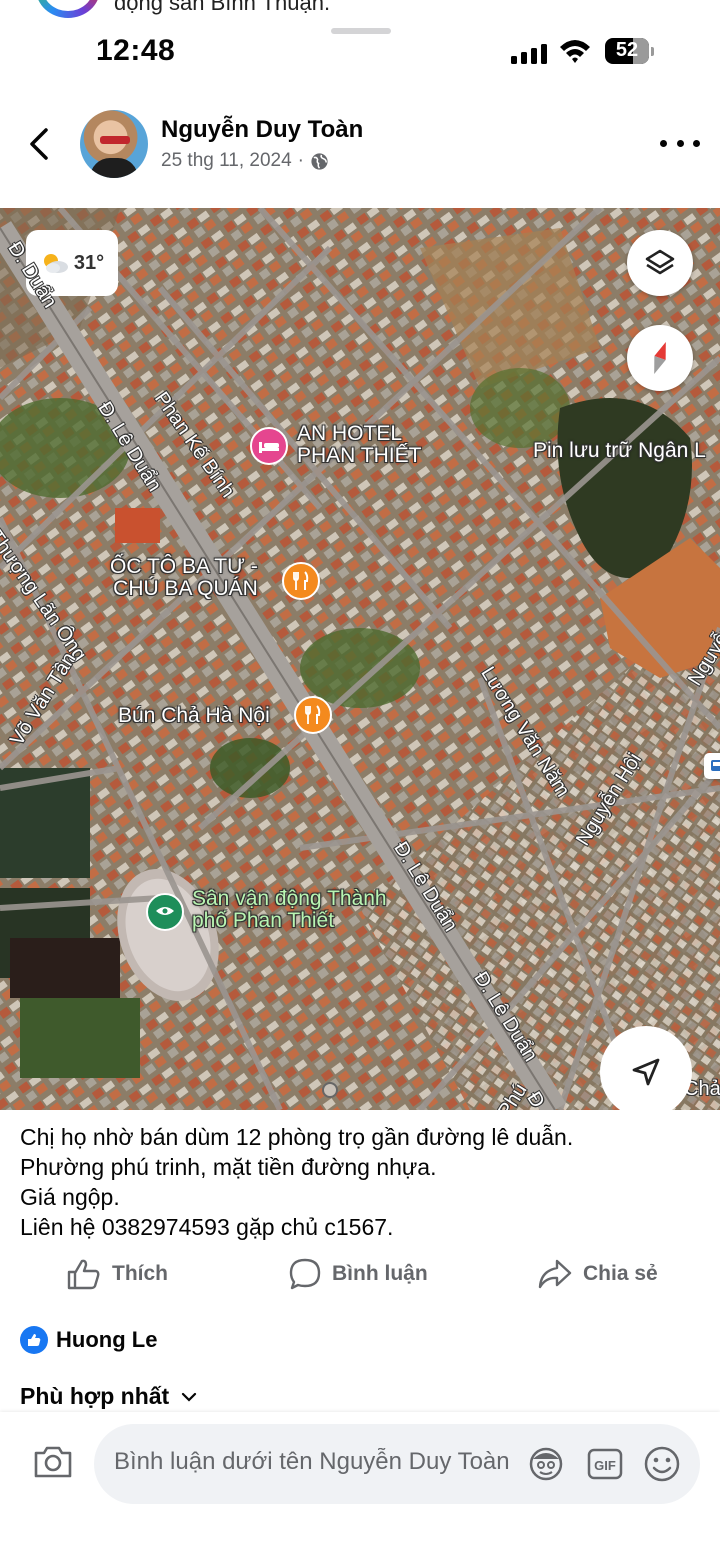 Image resolution: width=720 pixels, height=1560 pixels. Describe the element at coordinates (555, 1274) in the screenshot. I see `share-arrow-icon` at that location.